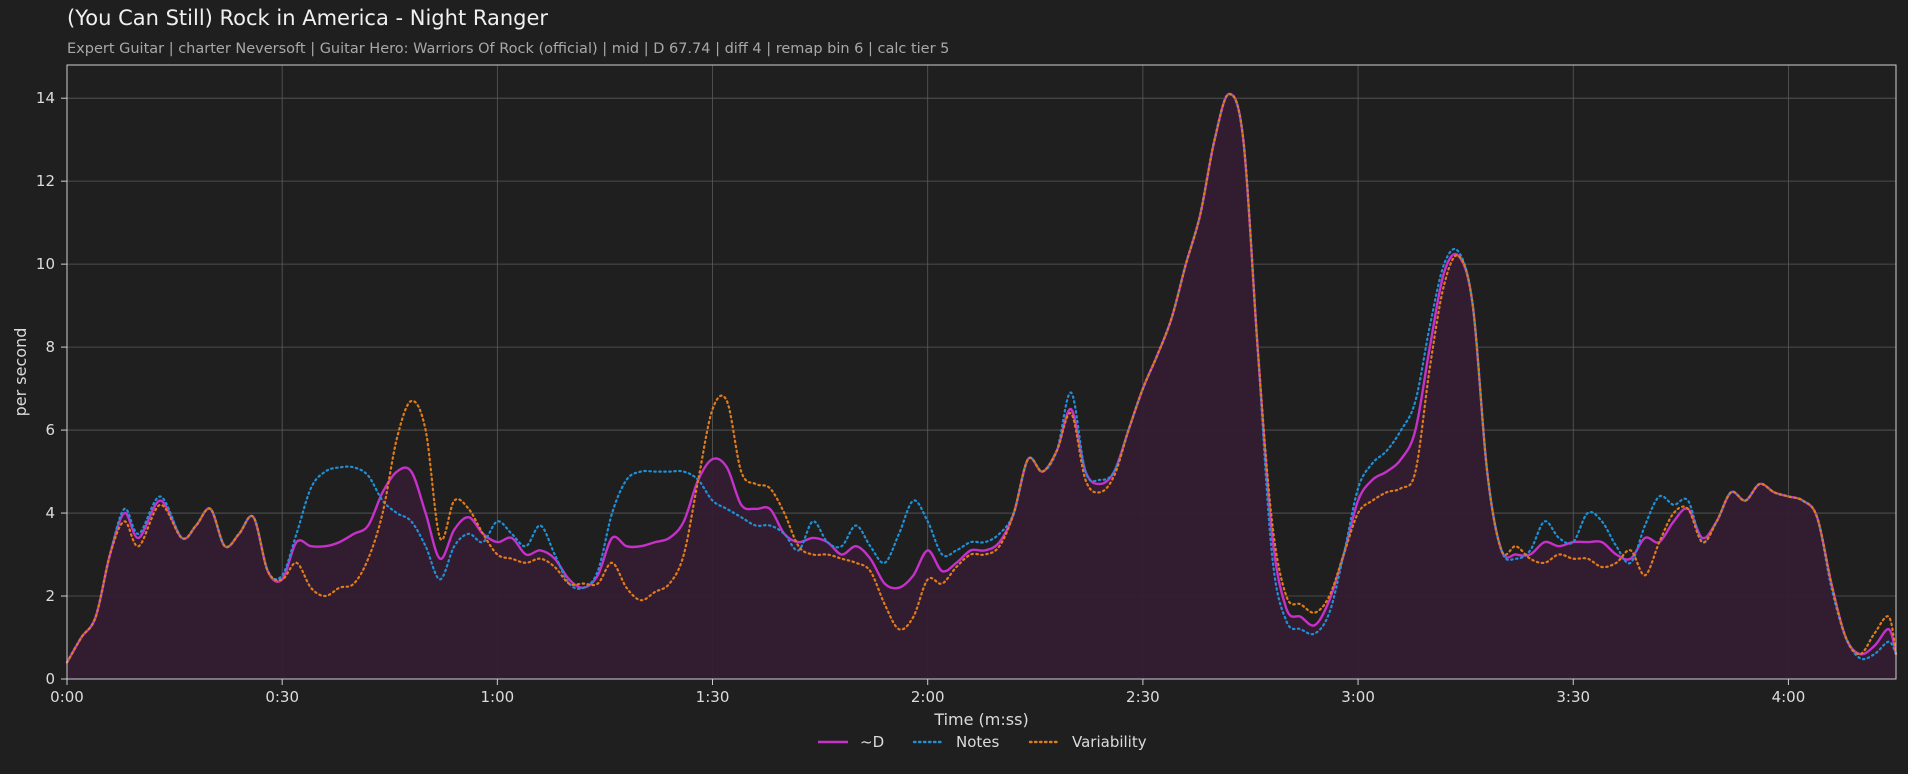 The height and width of the screenshot is (774, 1908). What do you see at coordinates (20, 372) in the screenshot?
I see `y-axis-label: per second` at bounding box center [20, 372].